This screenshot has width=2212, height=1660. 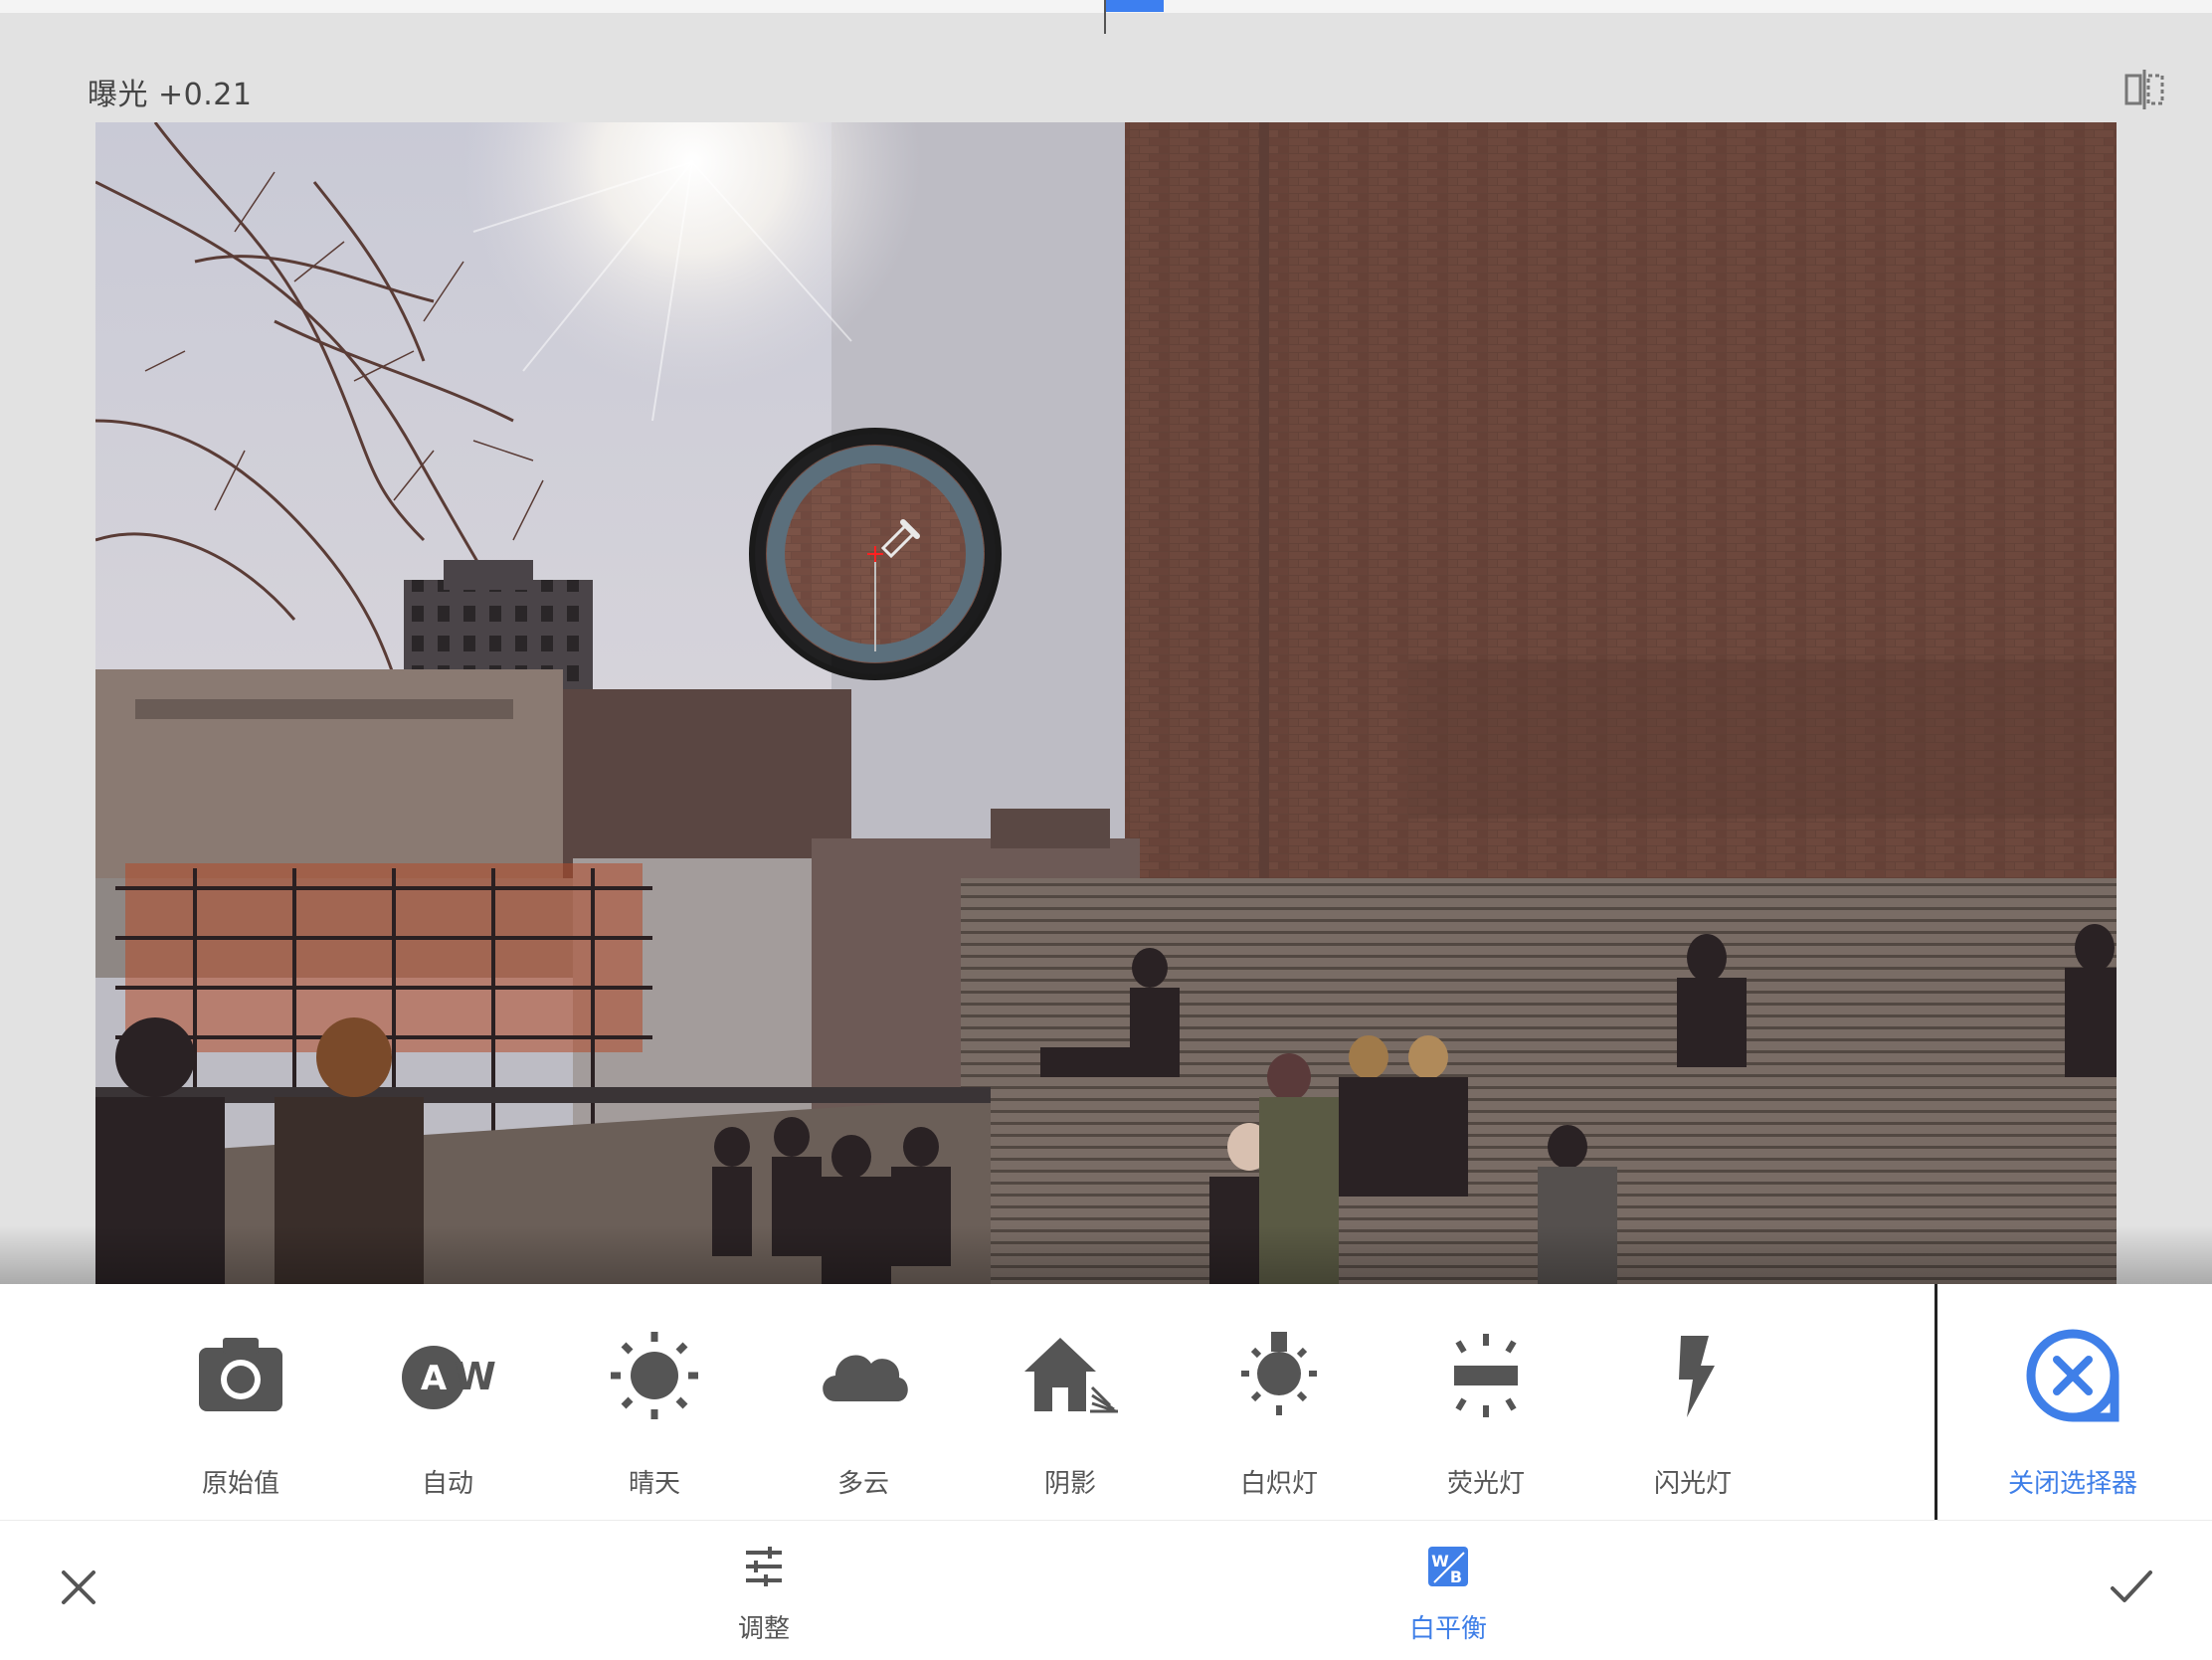 I want to click on check-icon, so click(x=2131, y=1587).